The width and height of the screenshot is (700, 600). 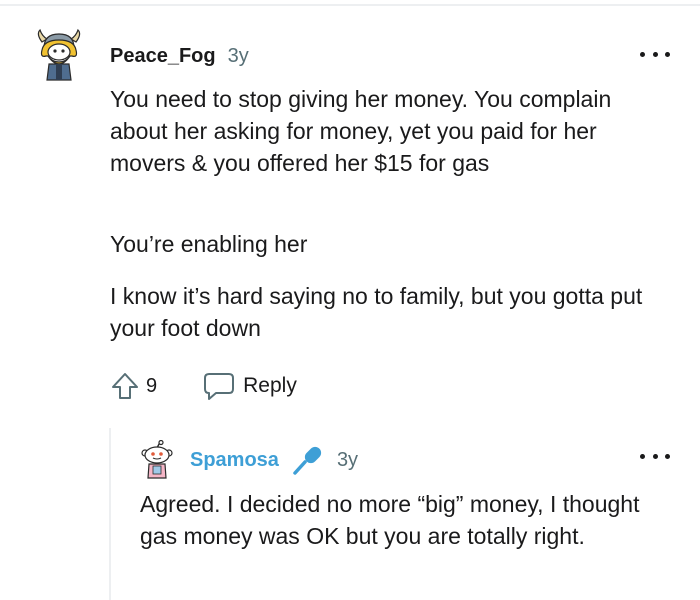 What do you see at coordinates (234, 460) in the screenshot?
I see `username-link: Spamosa` at bounding box center [234, 460].